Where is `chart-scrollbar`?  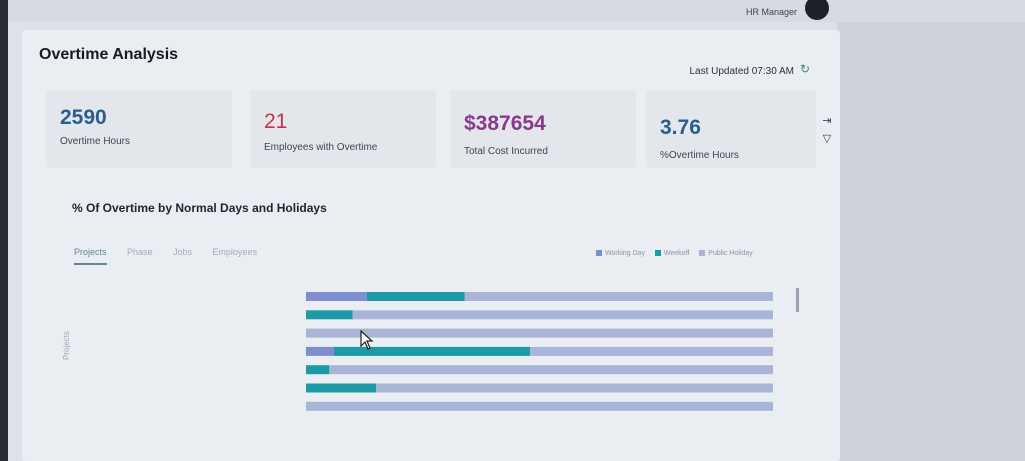
chart-scrollbar is located at coordinates (797, 300).